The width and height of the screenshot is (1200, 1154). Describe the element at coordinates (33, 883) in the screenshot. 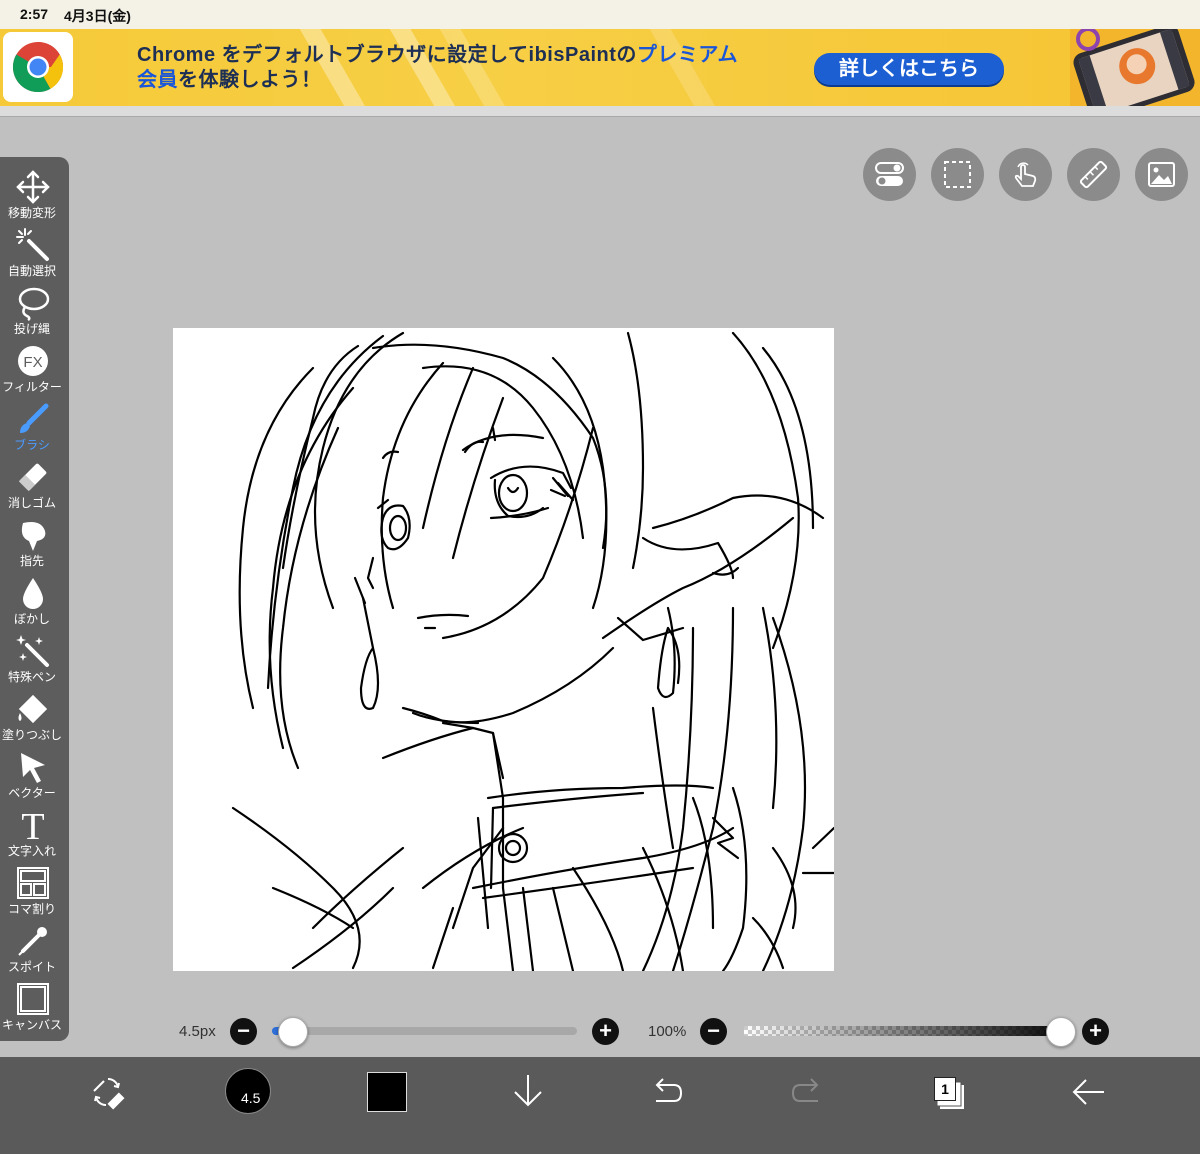

I see `frame-divider-icon` at that location.